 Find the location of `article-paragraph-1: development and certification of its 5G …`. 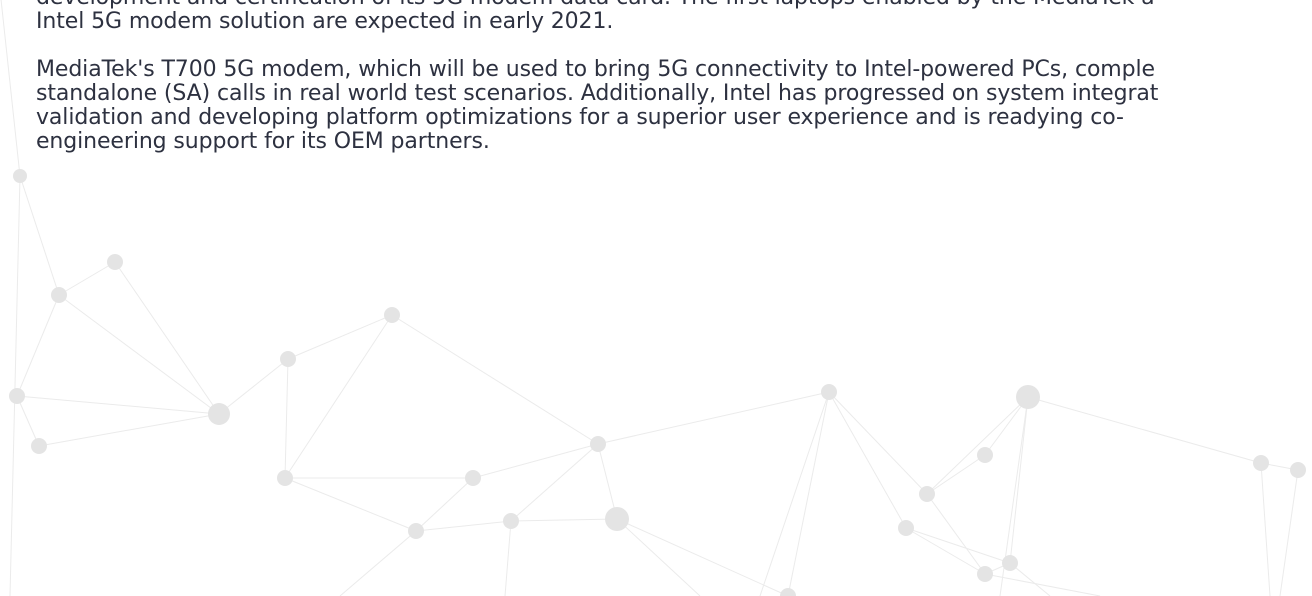

article-paragraph-1: development and certification of its 5G … is located at coordinates (674, 17).